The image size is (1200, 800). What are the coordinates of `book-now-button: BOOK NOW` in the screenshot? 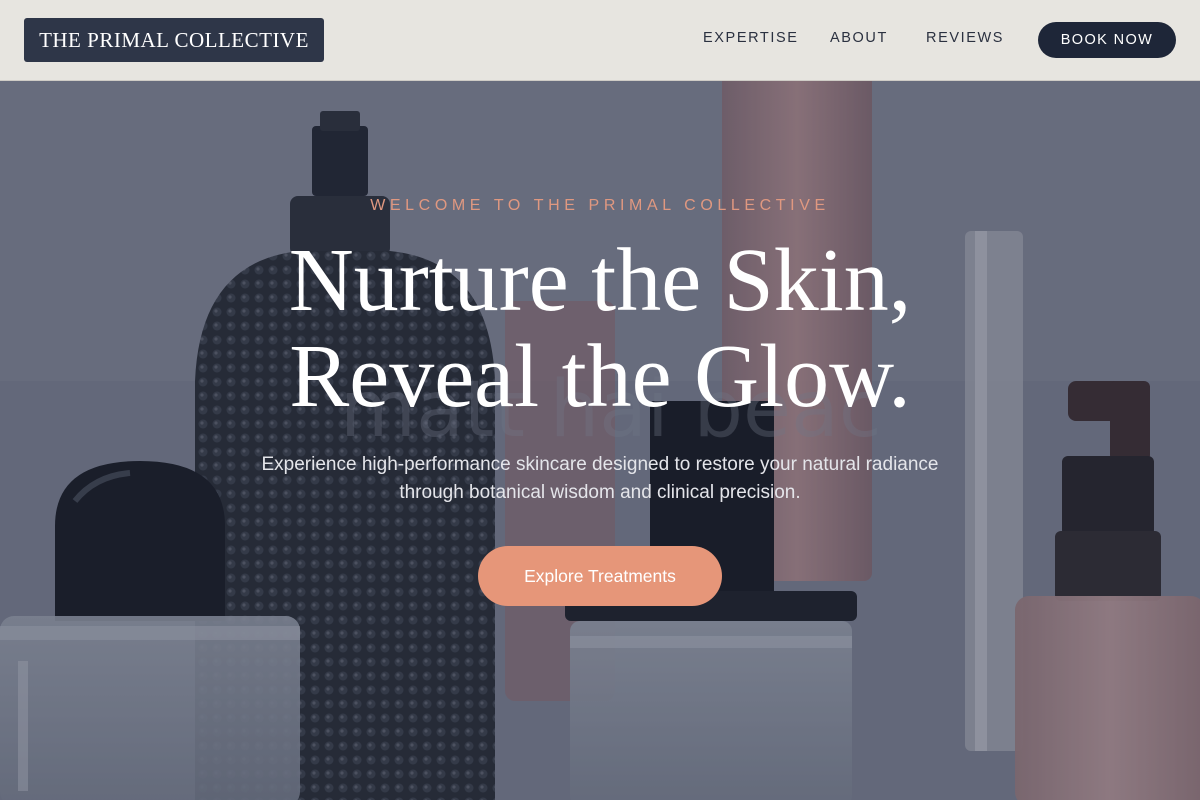 It's located at (1107, 40).